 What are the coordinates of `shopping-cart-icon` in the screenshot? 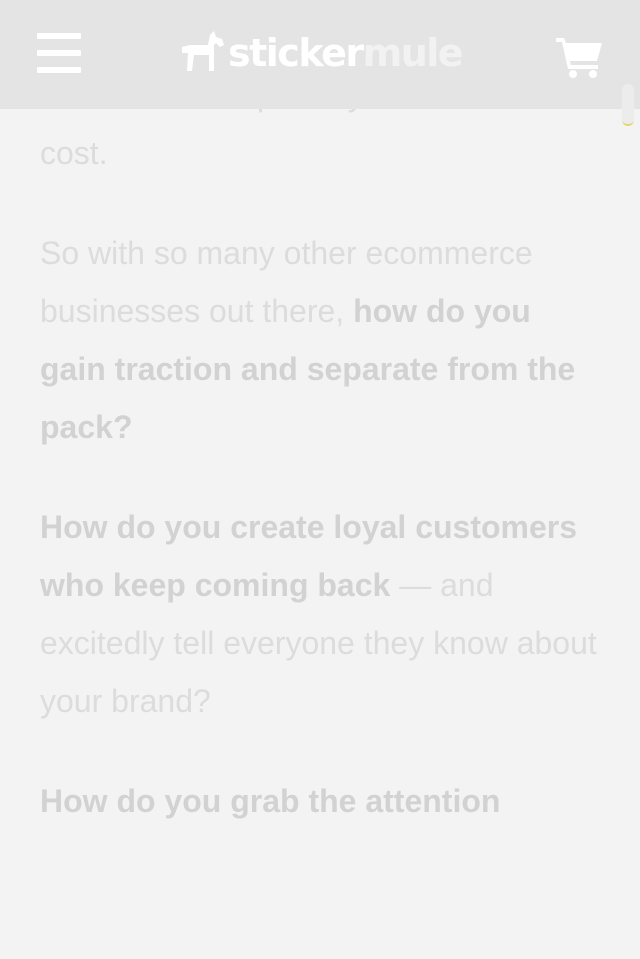 It's located at (580, 57).